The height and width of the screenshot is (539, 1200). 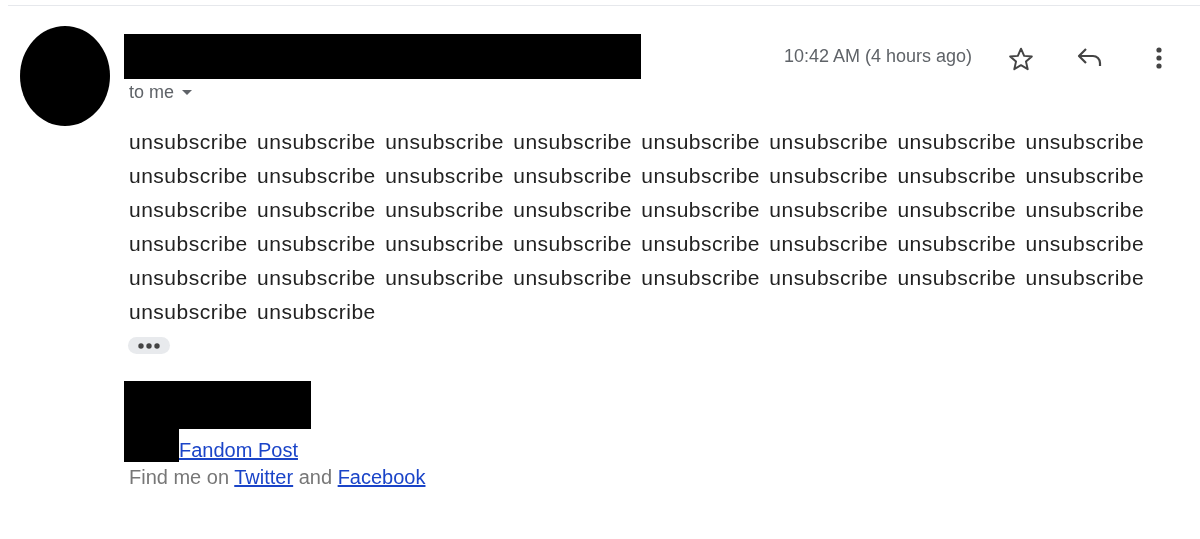 What do you see at coordinates (1159, 58) in the screenshot?
I see `more-options-icon` at bounding box center [1159, 58].